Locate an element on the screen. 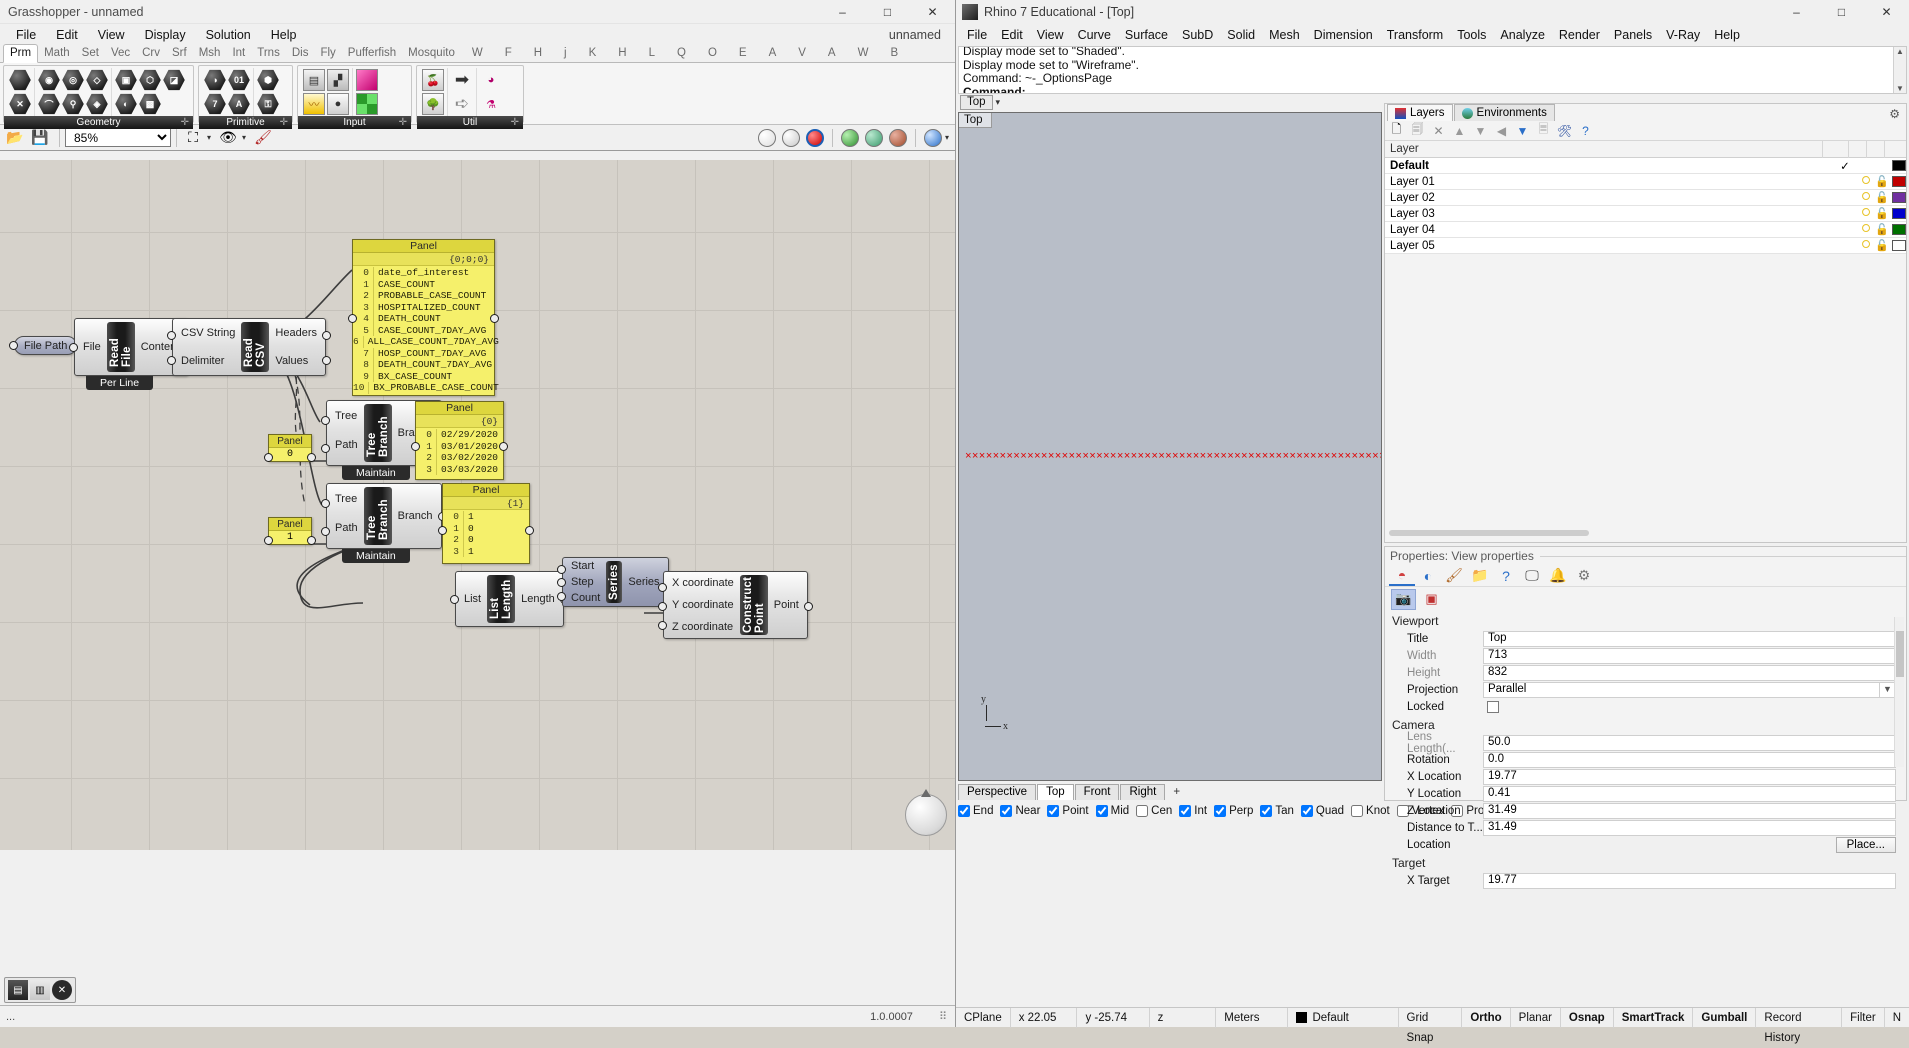  ribbon-input-expand-icon: ✛ is located at coordinates (403, 122).